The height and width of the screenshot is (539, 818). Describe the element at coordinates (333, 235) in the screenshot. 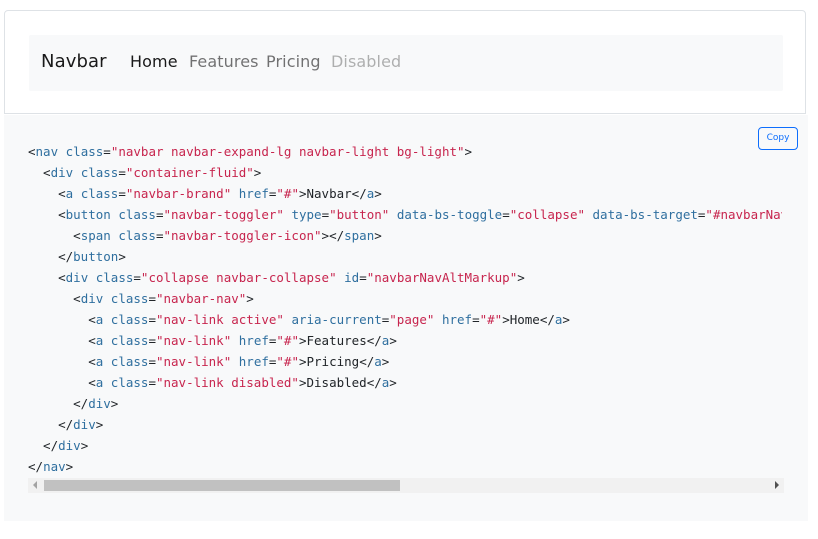

I see `code-token: ></` at that location.